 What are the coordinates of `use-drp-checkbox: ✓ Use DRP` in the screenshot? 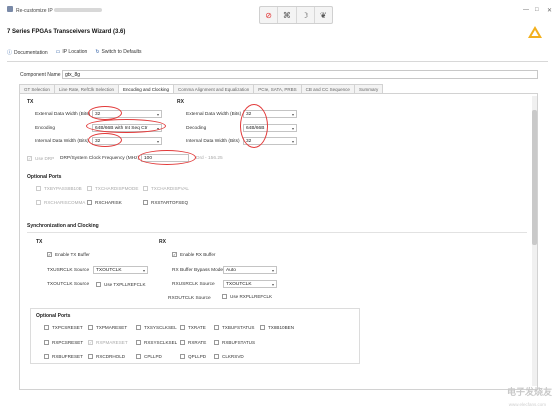 It's located at (40, 158).